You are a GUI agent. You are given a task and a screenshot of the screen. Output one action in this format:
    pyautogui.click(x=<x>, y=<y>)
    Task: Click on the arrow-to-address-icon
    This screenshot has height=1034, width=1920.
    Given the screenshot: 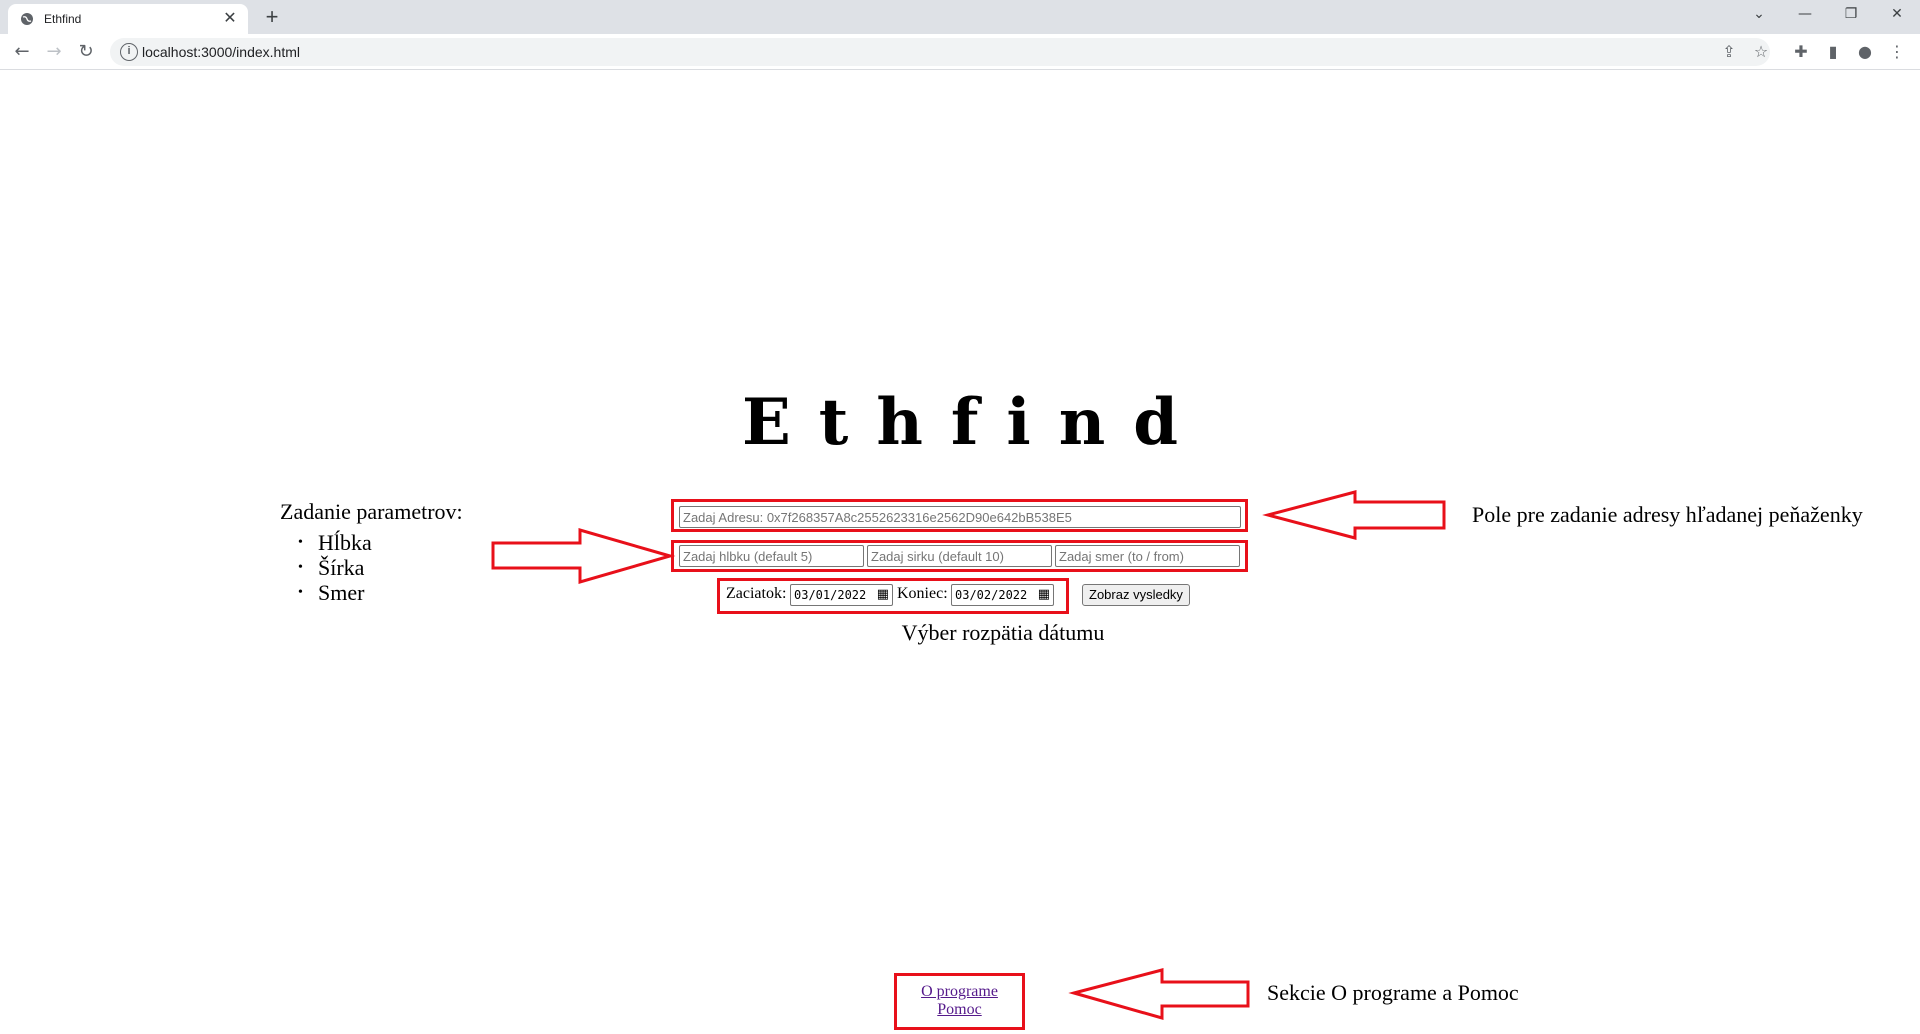 What is the action you would take?
    pyautogui.click(x=1354, y=515)
    